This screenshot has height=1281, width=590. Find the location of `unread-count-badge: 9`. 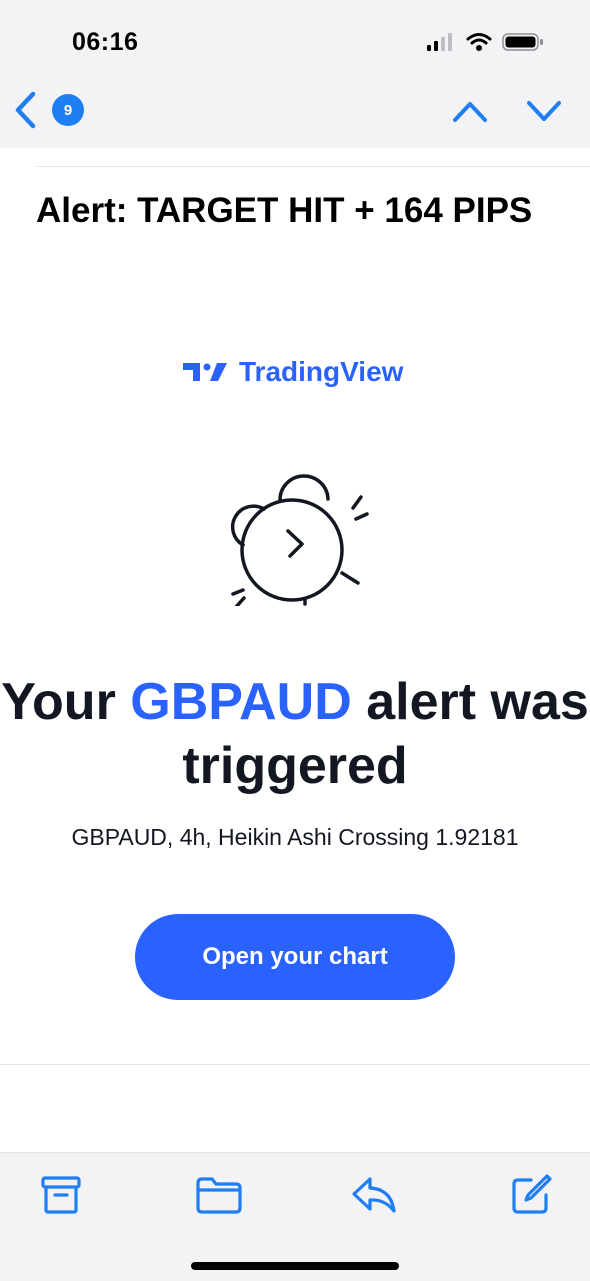

unread-count-badge: 9 is located at coordinates (68, 110).